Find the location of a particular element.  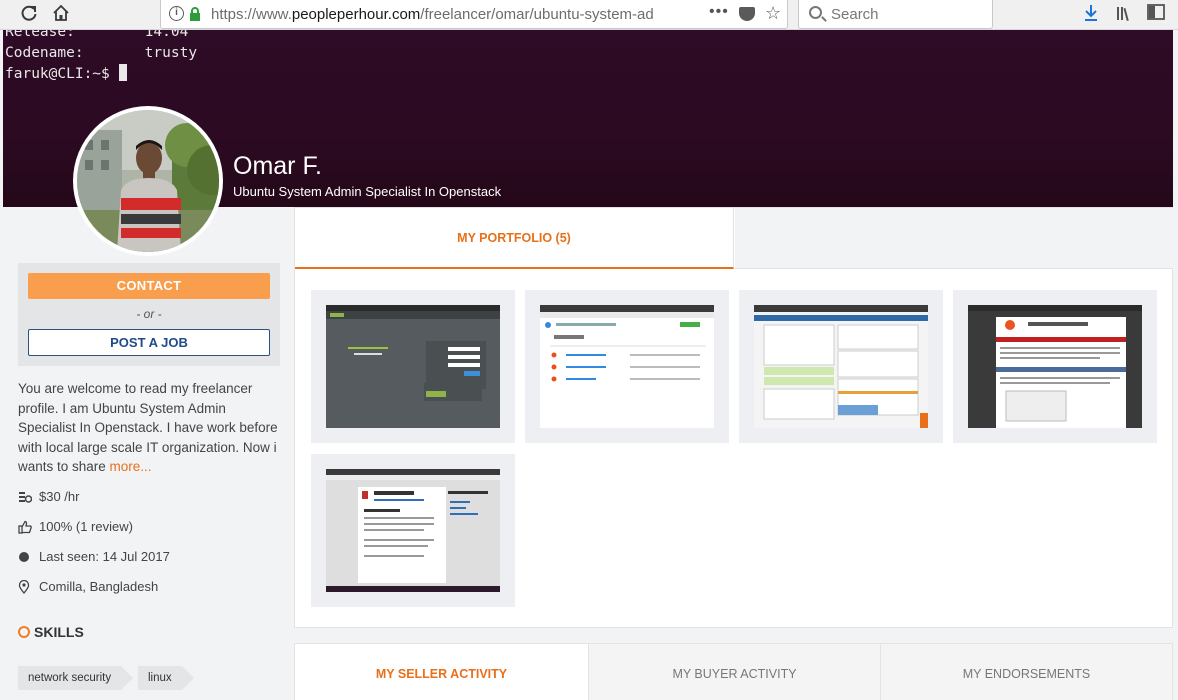

tab-my-endorsements: MY ENDORSEMENTS is located at coordinates (1026, 672).